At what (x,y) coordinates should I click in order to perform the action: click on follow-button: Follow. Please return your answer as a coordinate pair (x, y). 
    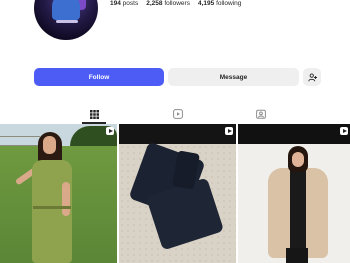
    Looking at the image, I should click on (99, 77).